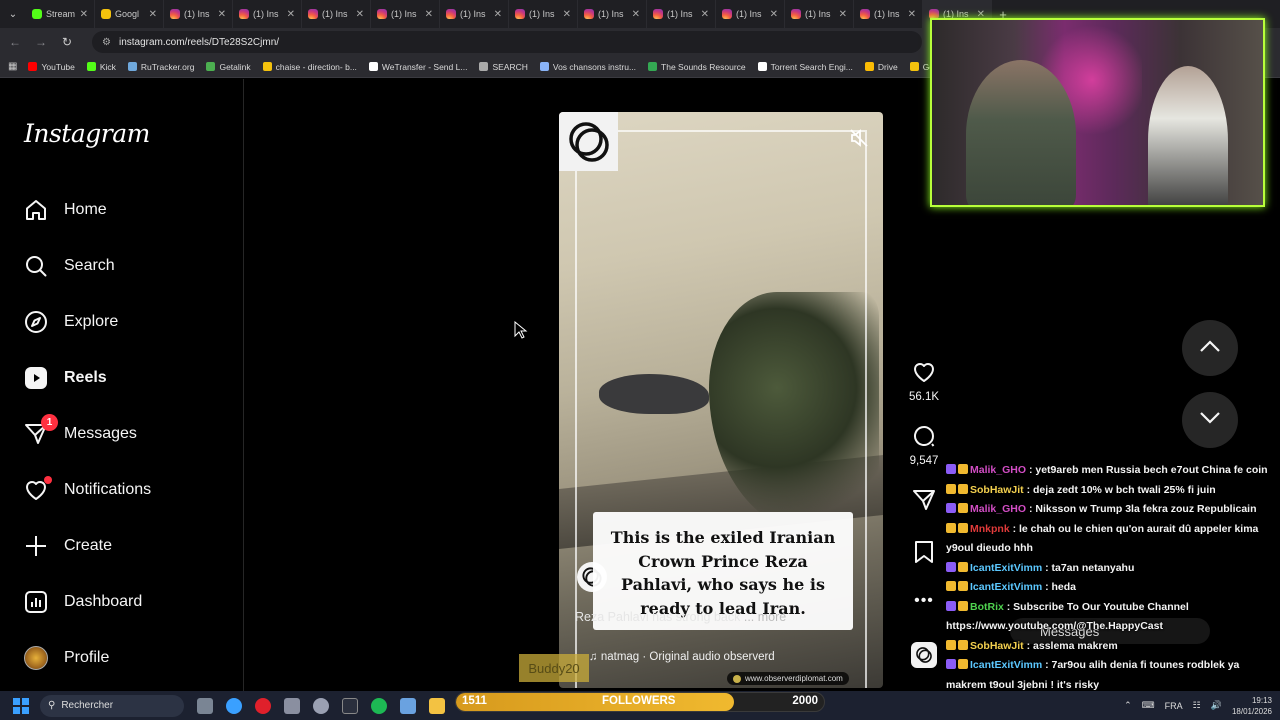 The image size is (1280, 720). Describe the element at coordinates (228, 67) in the screenshot. I see `bookmark-item: Getalink` at that location.